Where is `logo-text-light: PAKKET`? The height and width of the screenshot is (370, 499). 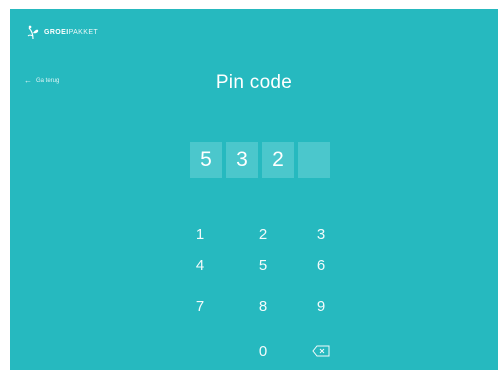 logo-text-light: PAKKET is located at coordinates (83, 32).